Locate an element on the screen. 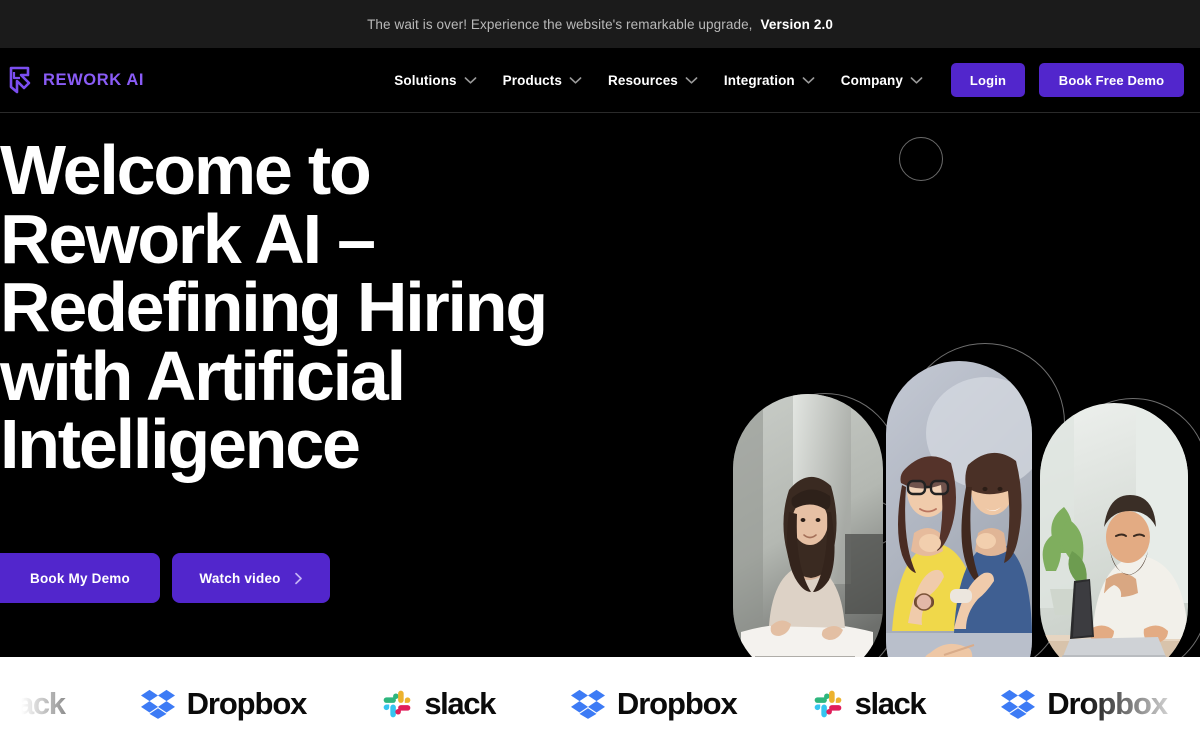  book-my-demo-button: Book My Demo is located at coordinates (80, 578).